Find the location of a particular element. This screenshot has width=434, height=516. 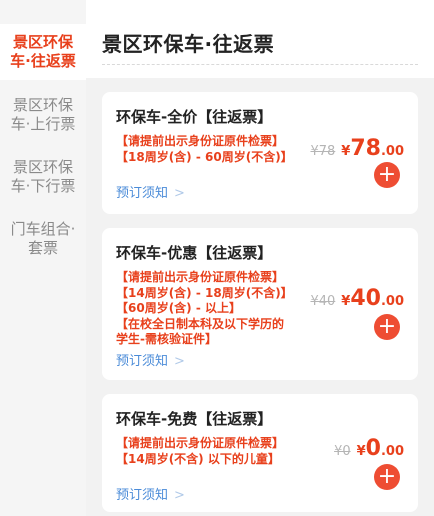

price-integer: 78 is located at coordinates (365, 148).